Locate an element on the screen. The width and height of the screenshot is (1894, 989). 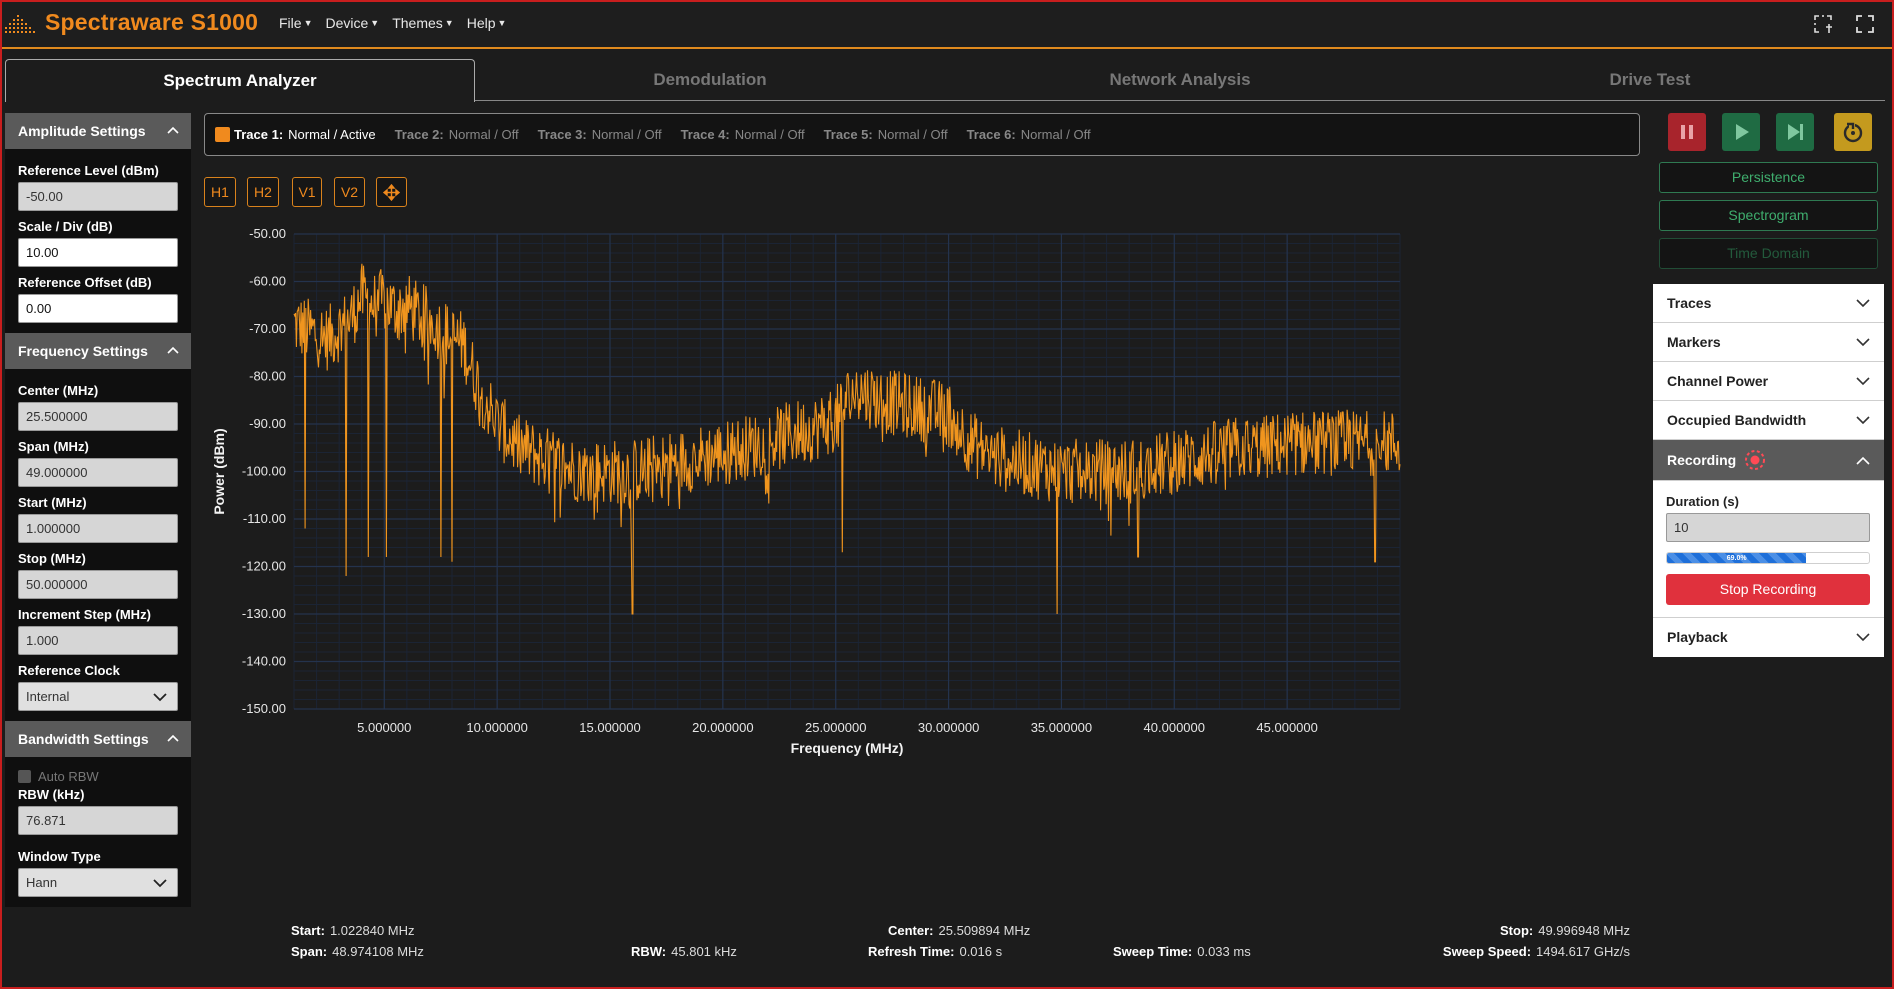
scale-div-label: Scale / Div (dB) is located at coordinates (65, 226).